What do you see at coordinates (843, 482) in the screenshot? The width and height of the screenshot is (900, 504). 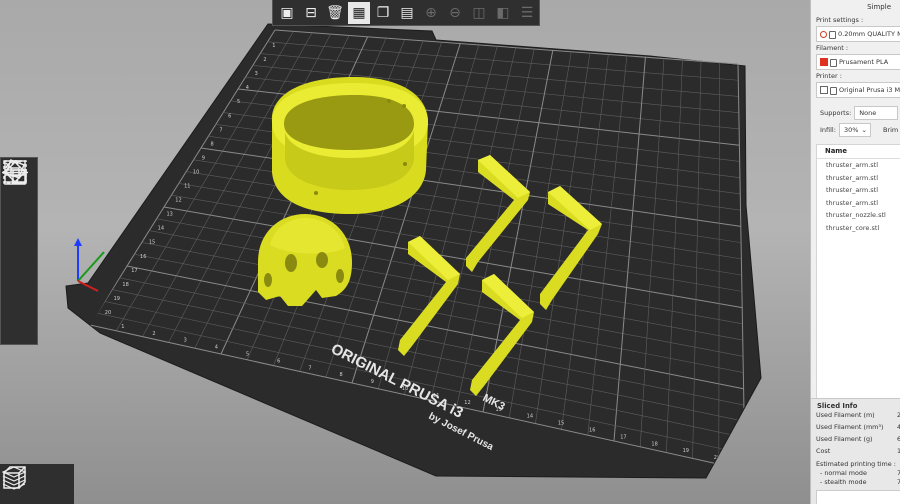 I see `stealth-mode-label: - stealth mode` at bounding box center [843, 482].